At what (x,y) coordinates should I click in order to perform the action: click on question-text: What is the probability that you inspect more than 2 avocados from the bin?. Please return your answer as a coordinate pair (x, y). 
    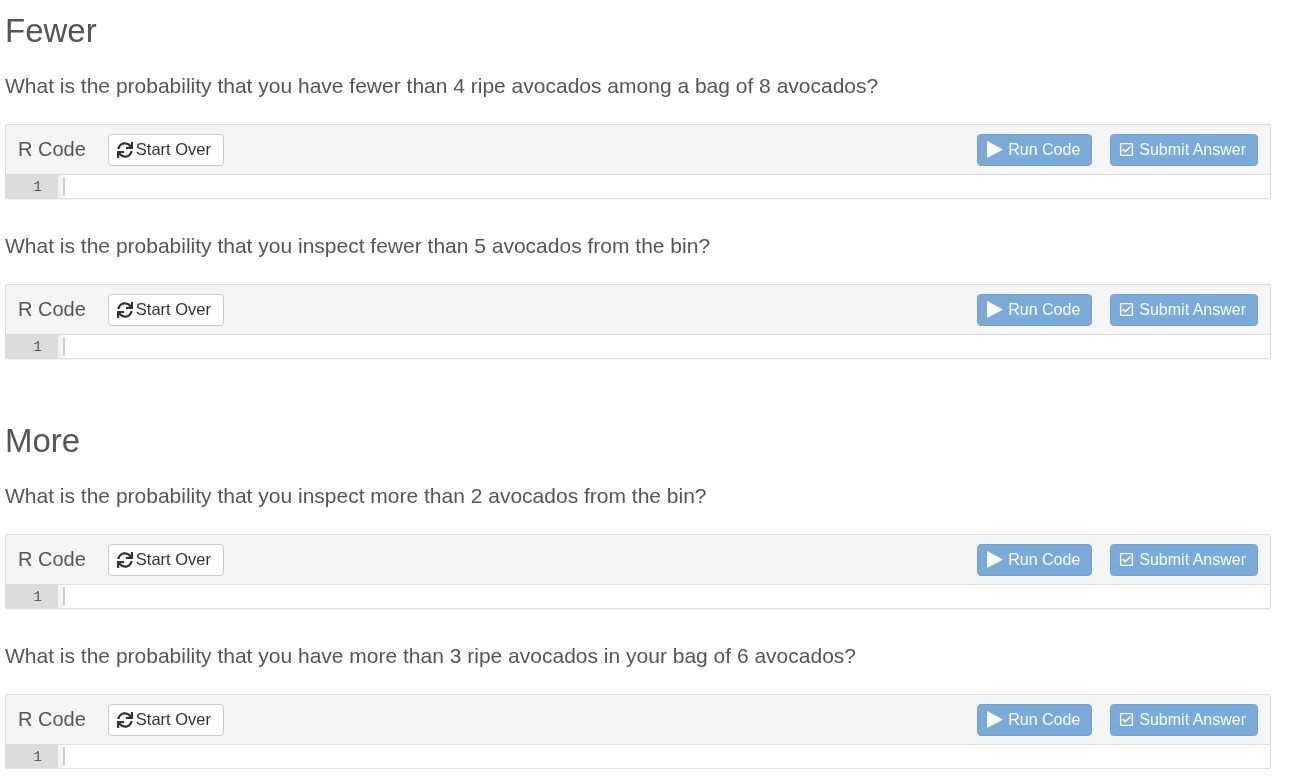
    Looking at the image, I should click on (356, 496).